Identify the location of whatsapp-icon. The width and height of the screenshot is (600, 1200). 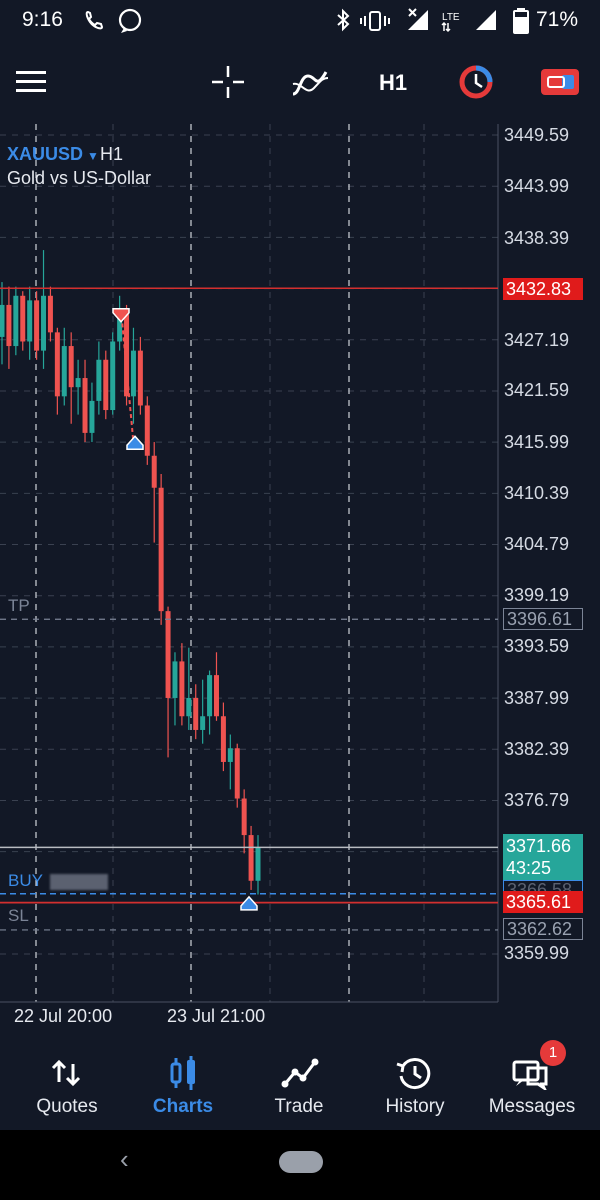
(130, 20).